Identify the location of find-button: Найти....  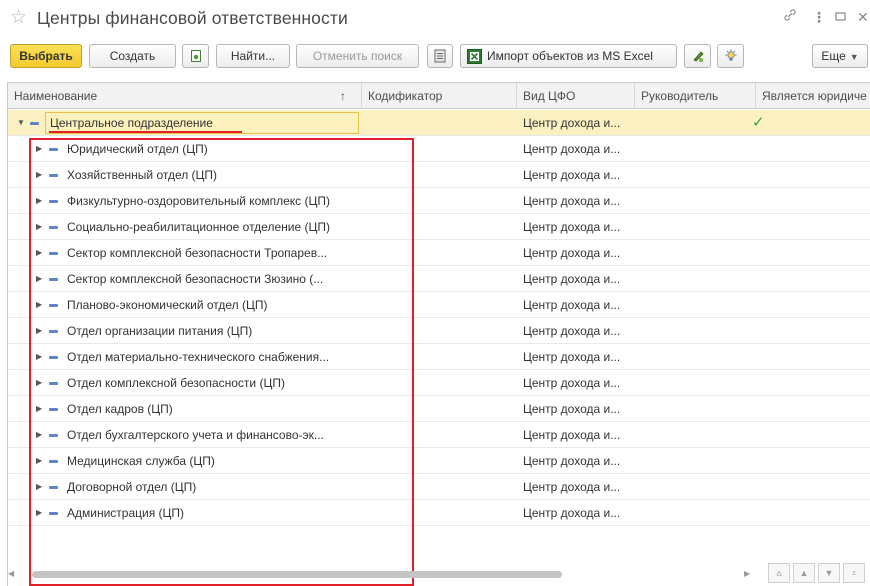
(253, 56).